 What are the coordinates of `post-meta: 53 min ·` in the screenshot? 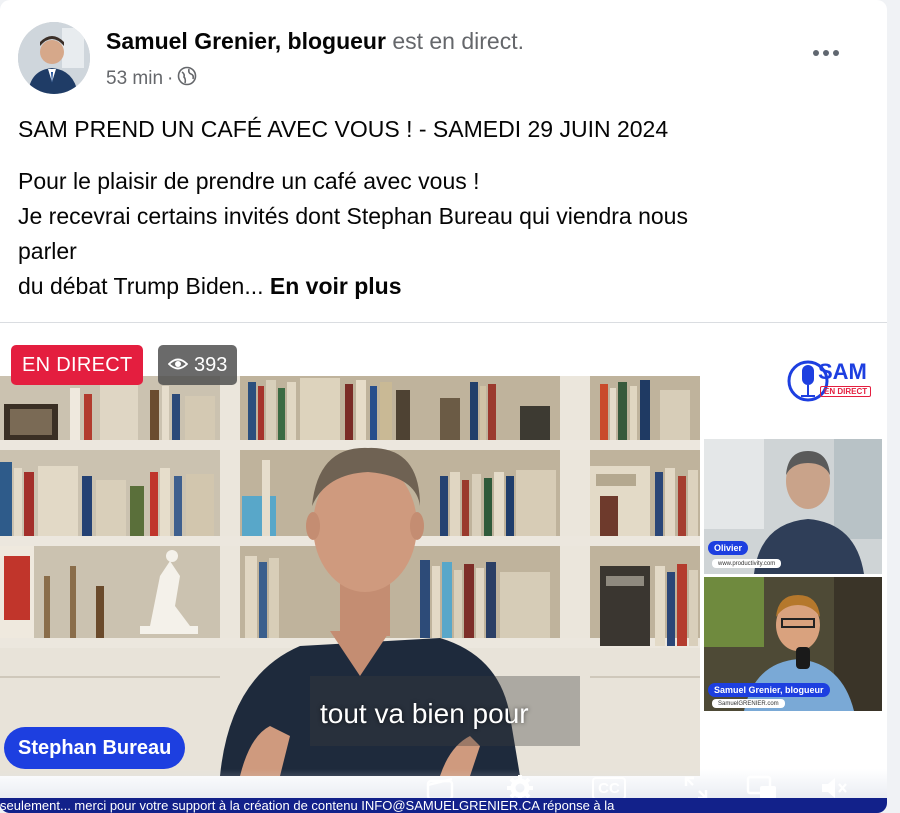 It's located at (151, 79).